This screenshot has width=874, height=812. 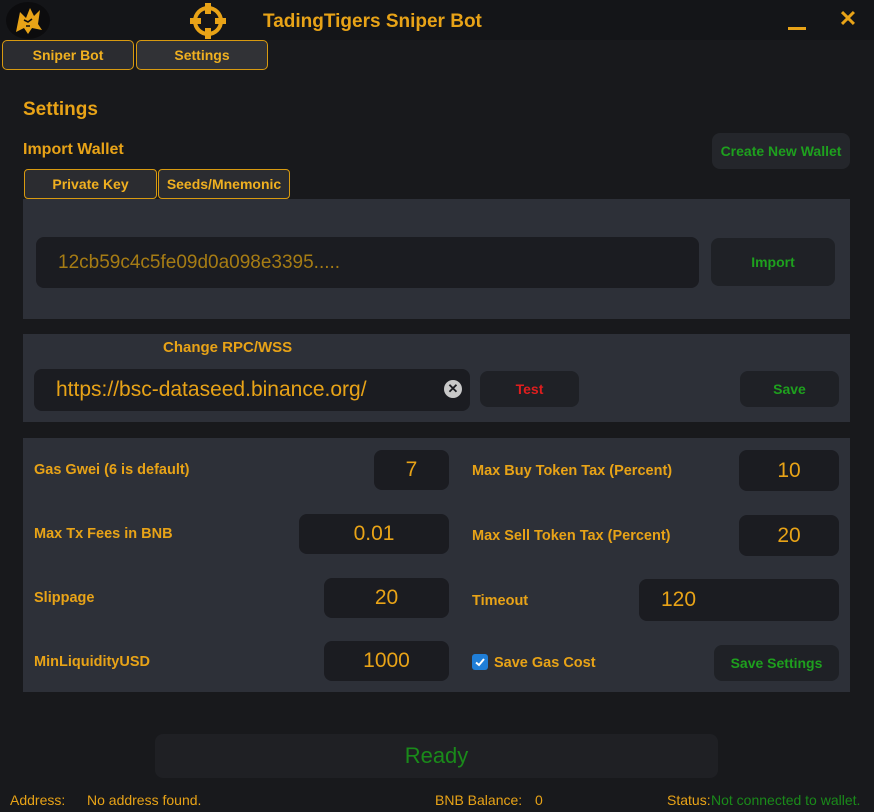 I want to click on import-button: Import, so click(x=773, y=262).